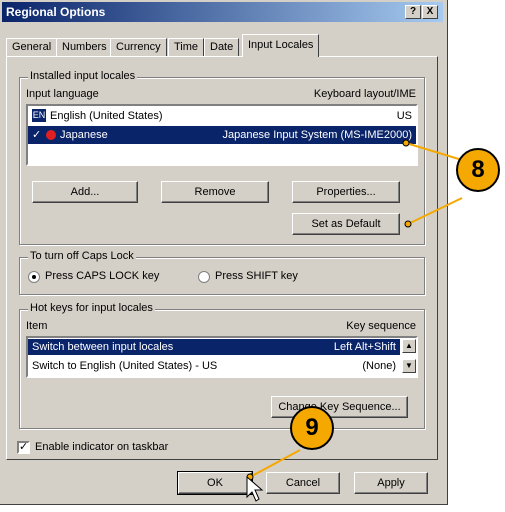 This screenshot has width=505, height=512. What do you see at coordinates (32, 47) in the screenshot?
I see `tab-general: General` at bounding box center [32, 47].